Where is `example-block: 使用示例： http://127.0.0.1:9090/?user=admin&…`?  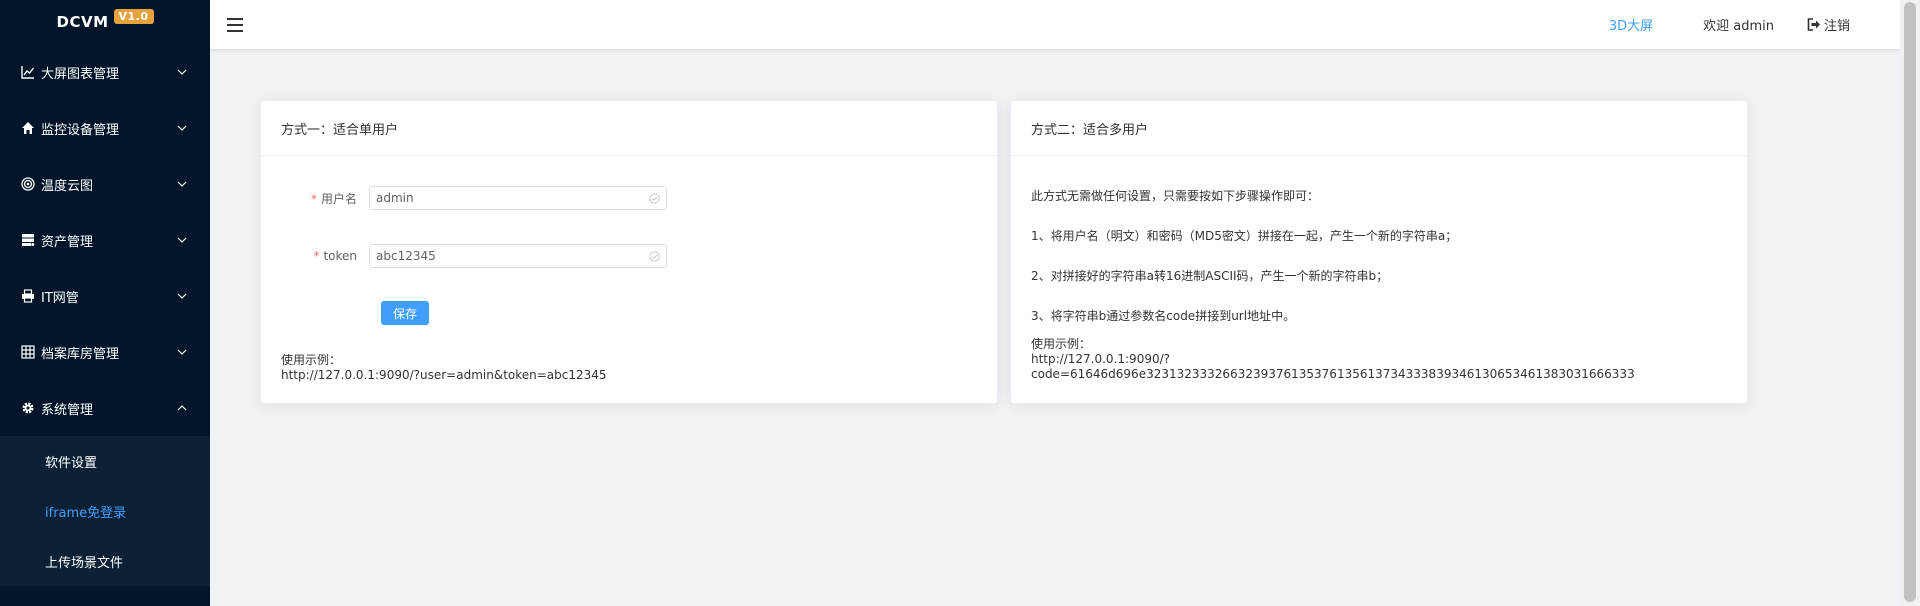
example-block: 使用示例： http://127.0.0.1:9090/?user=admin&… is located at coordinates (444, 368).